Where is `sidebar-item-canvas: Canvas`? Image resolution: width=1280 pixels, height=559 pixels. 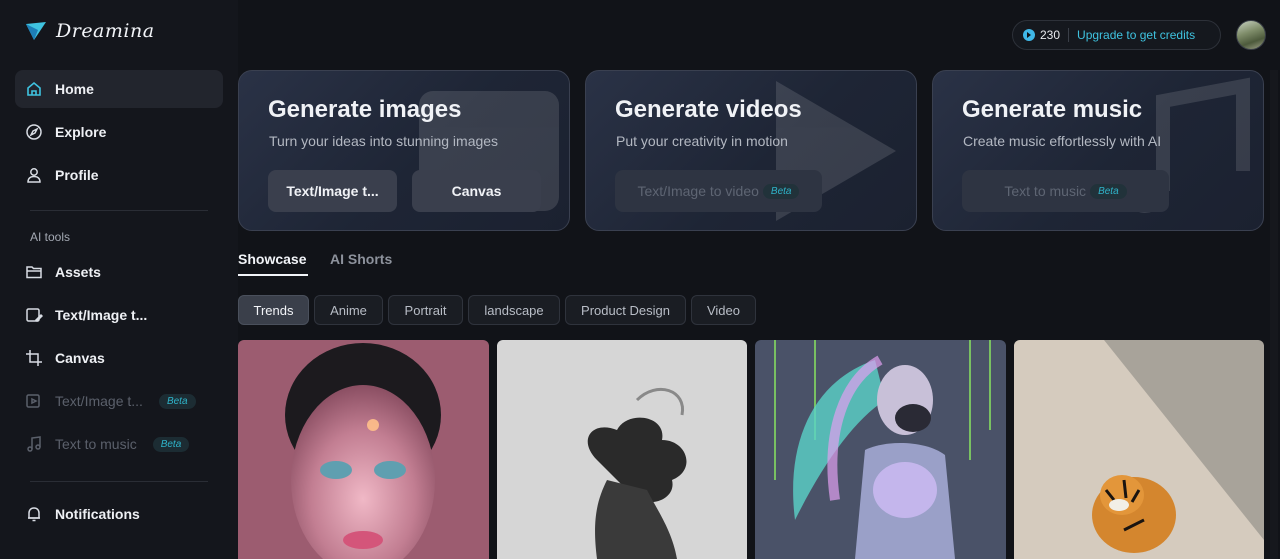
sidebar-item-canvas: Canvas is located at coordinates (119, 358).